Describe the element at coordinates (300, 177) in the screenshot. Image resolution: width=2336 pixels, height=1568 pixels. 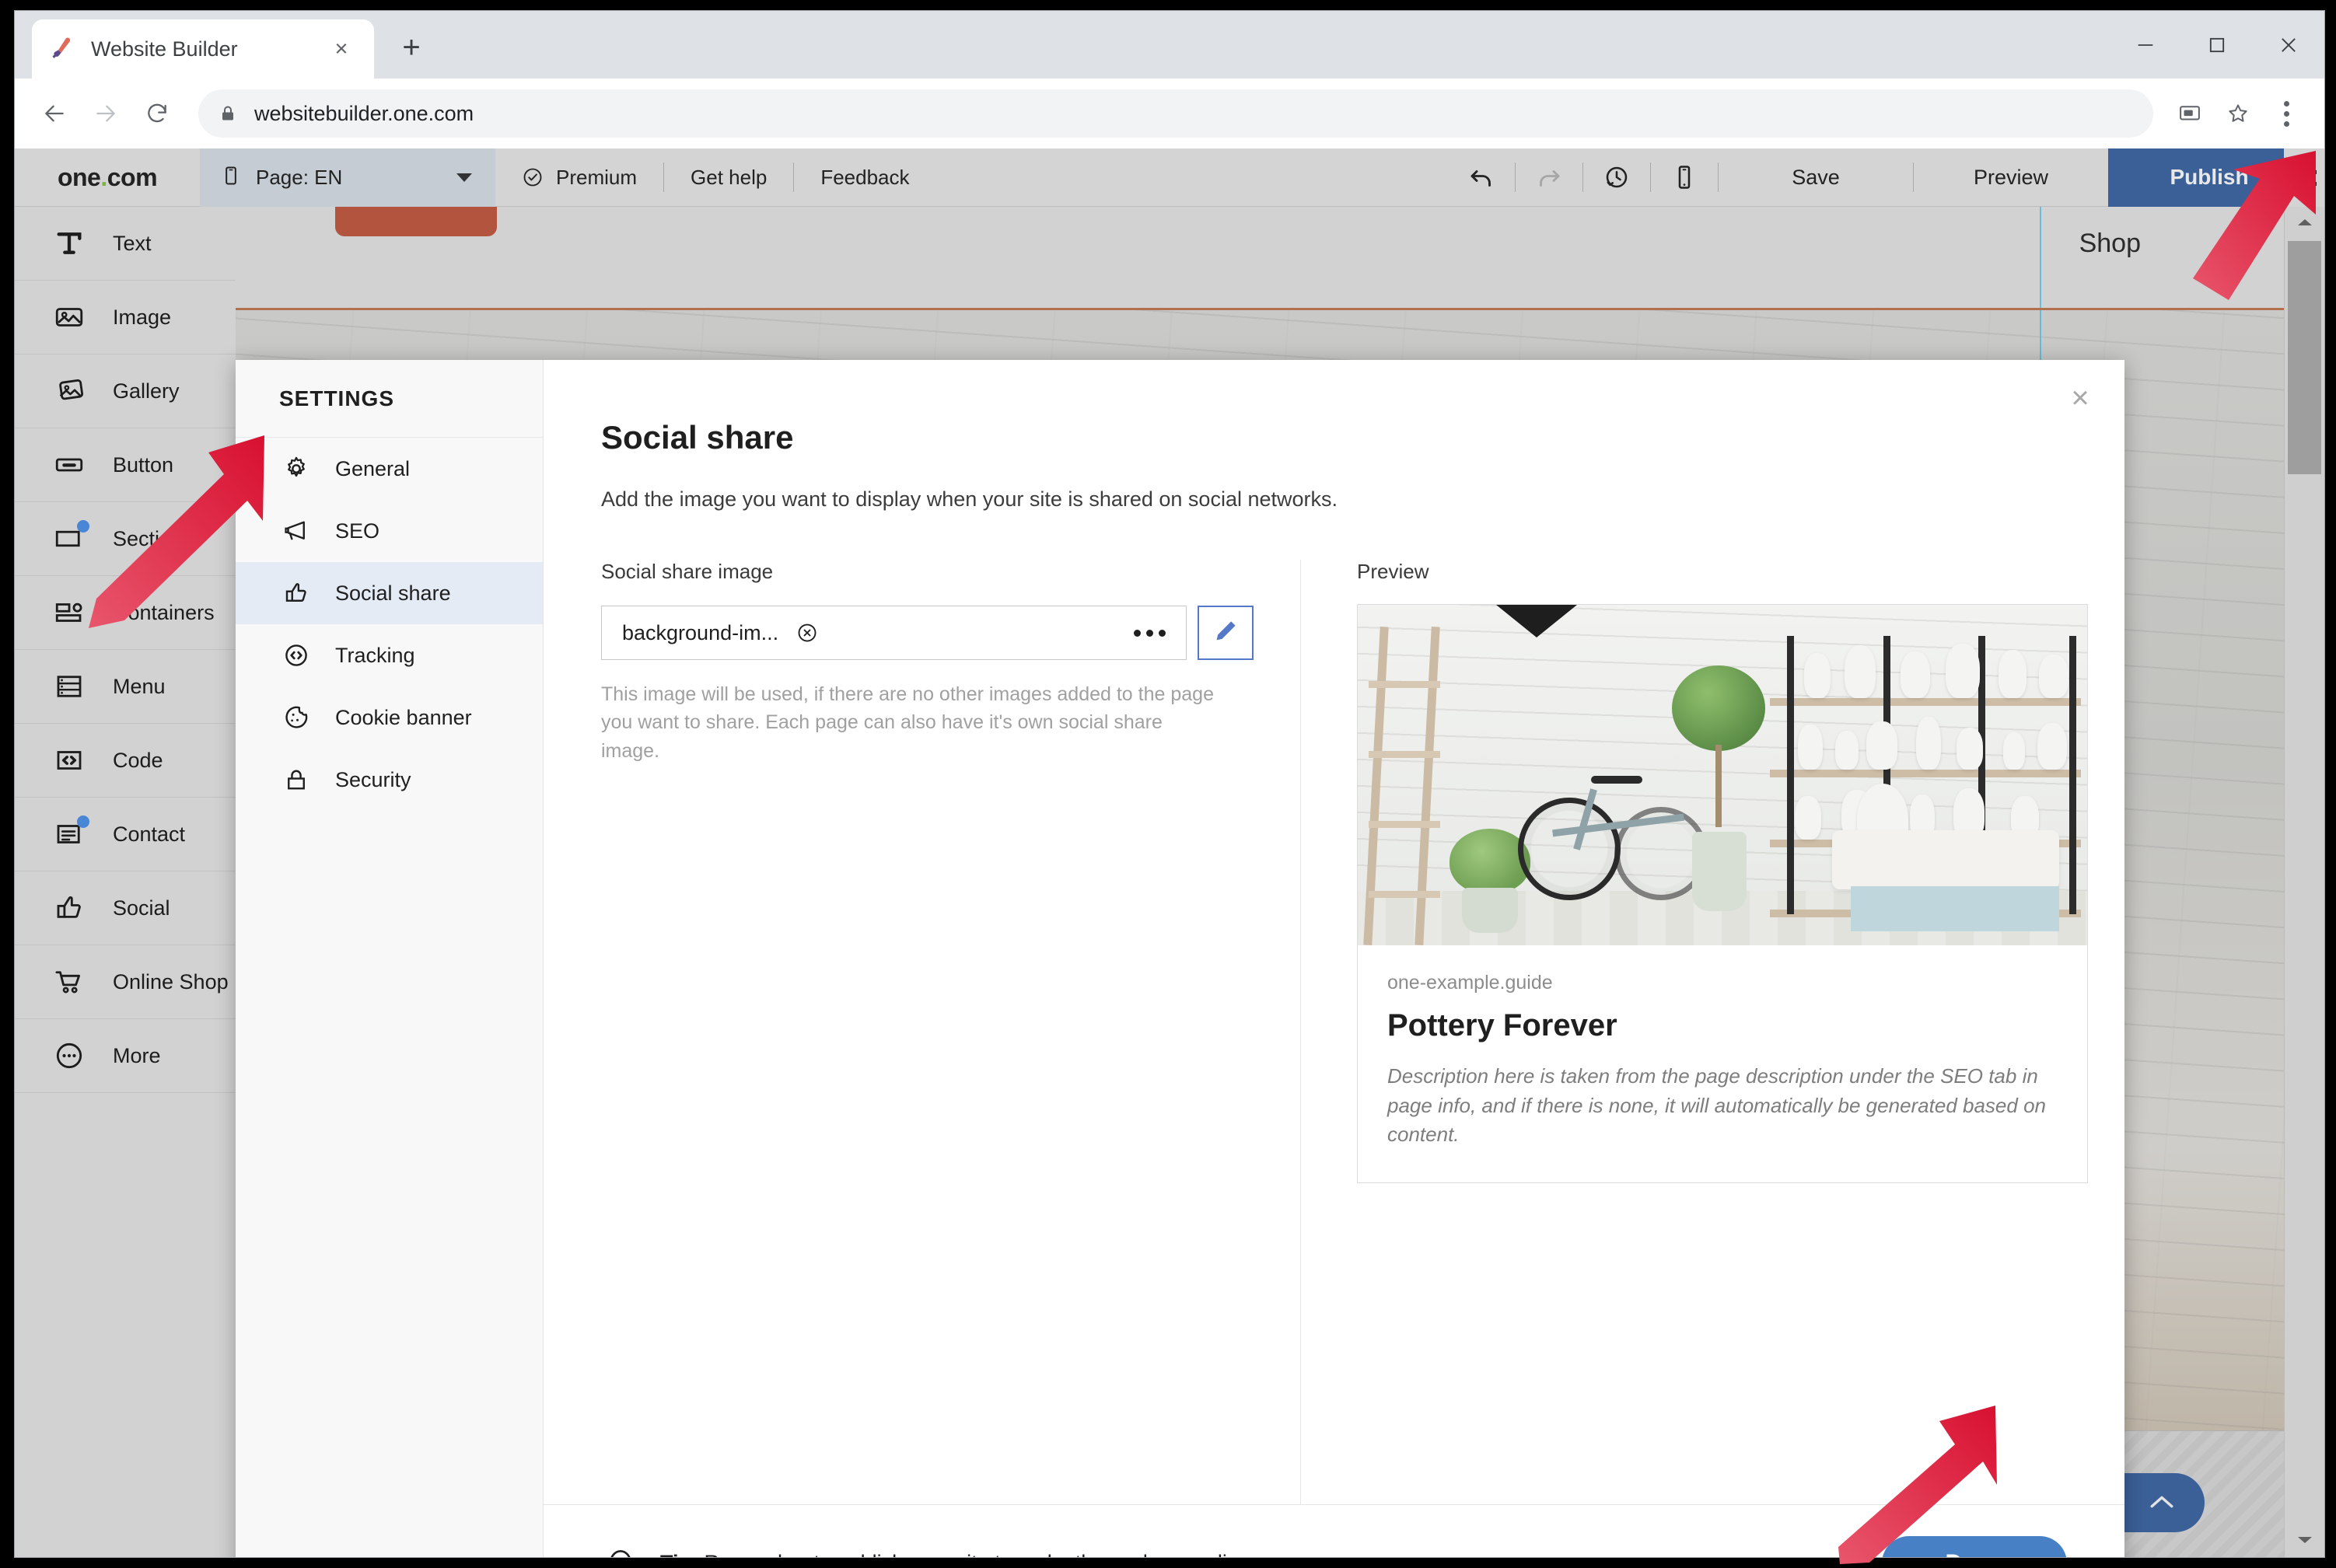
I see `page-selector-label: Page: EN` at that location.